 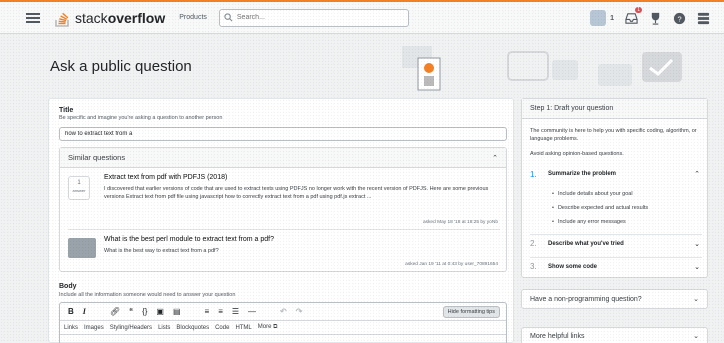 What do you see at coordinates (533, 266) in the screenshot?
I see `step-number: 3.` at bounding box center [533, 266].